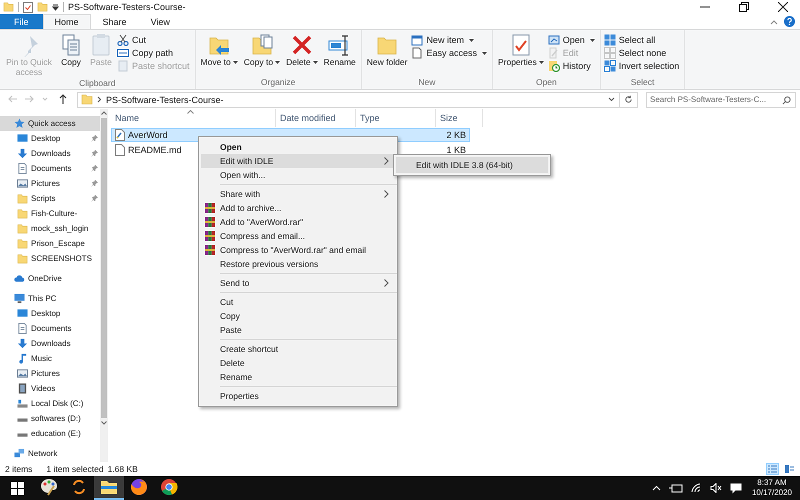  Describe the element at coordinates (456, 135) in the screenshot. I see `file-size: 2 KB` at that location.